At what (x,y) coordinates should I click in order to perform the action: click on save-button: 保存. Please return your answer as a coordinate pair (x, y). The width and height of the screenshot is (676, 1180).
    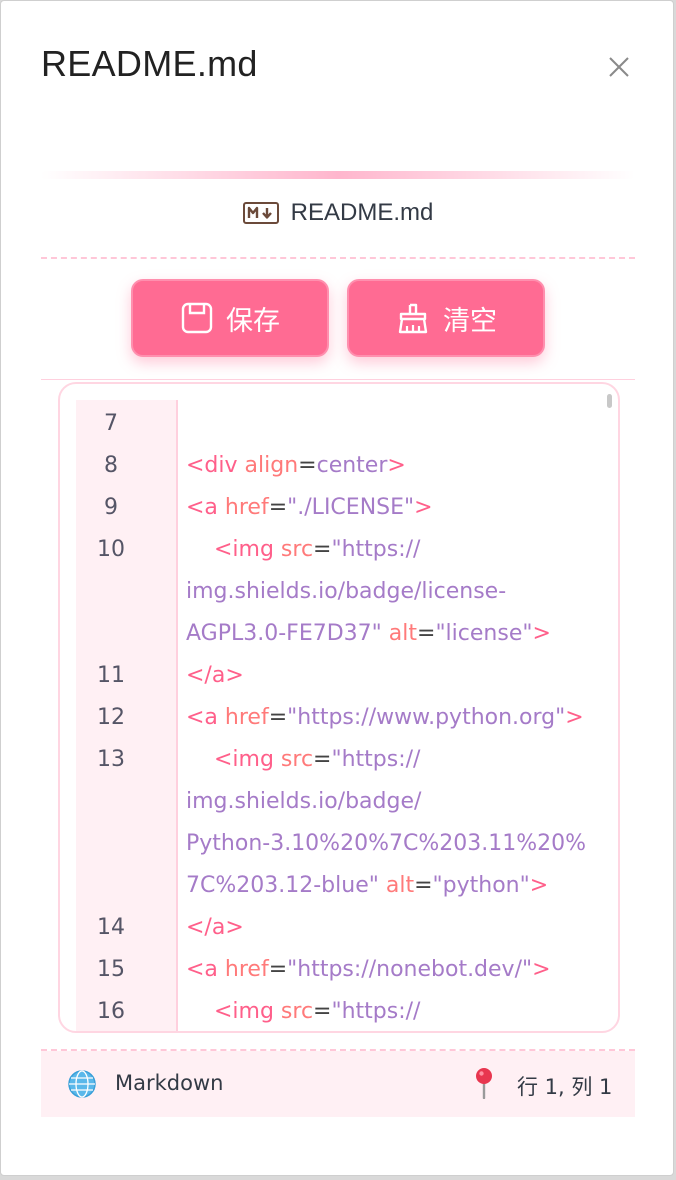
    Looking at the image, I should click on (230, 318).